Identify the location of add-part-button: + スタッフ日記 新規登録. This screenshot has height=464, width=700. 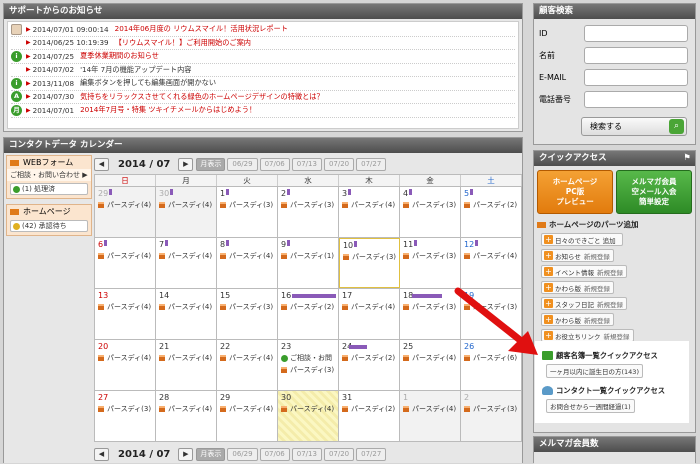
(584, 303).